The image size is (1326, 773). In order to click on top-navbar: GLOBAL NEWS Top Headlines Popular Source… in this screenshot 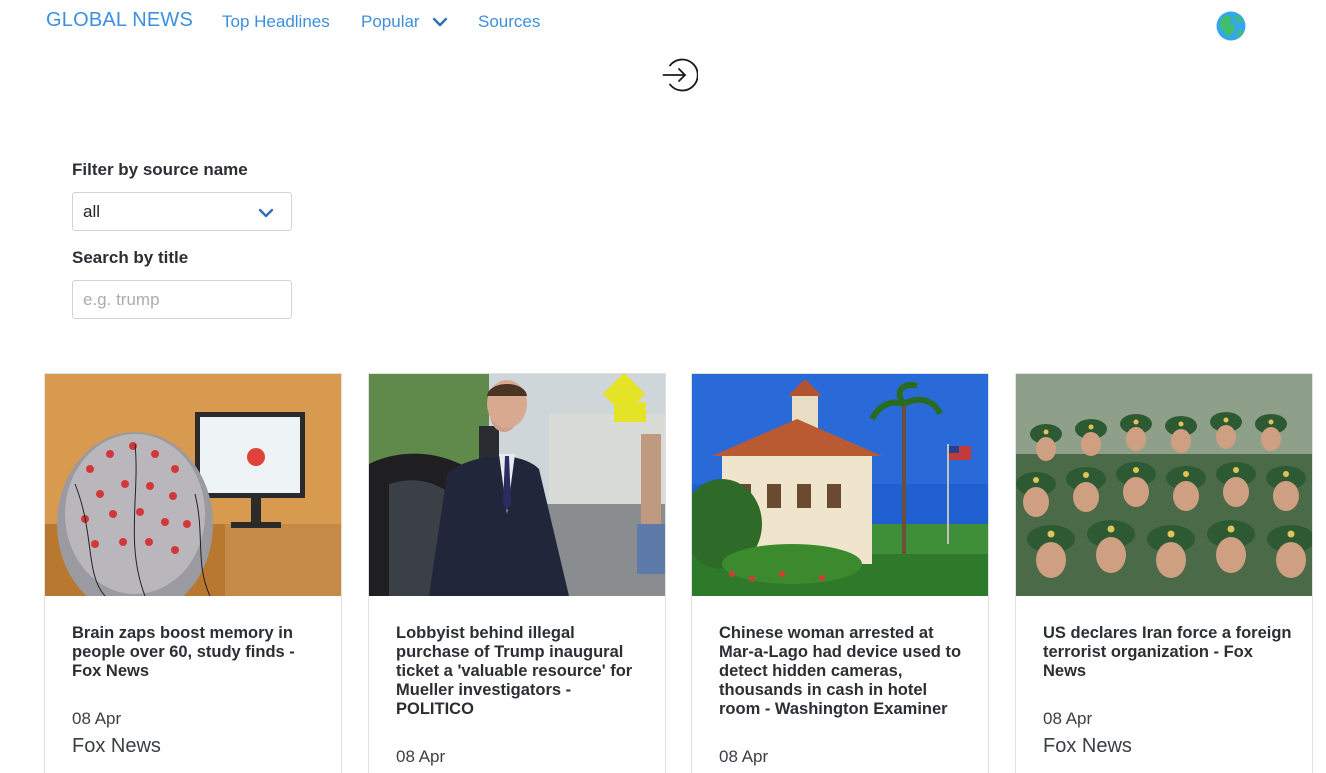, I will do `click(663, 22)`.